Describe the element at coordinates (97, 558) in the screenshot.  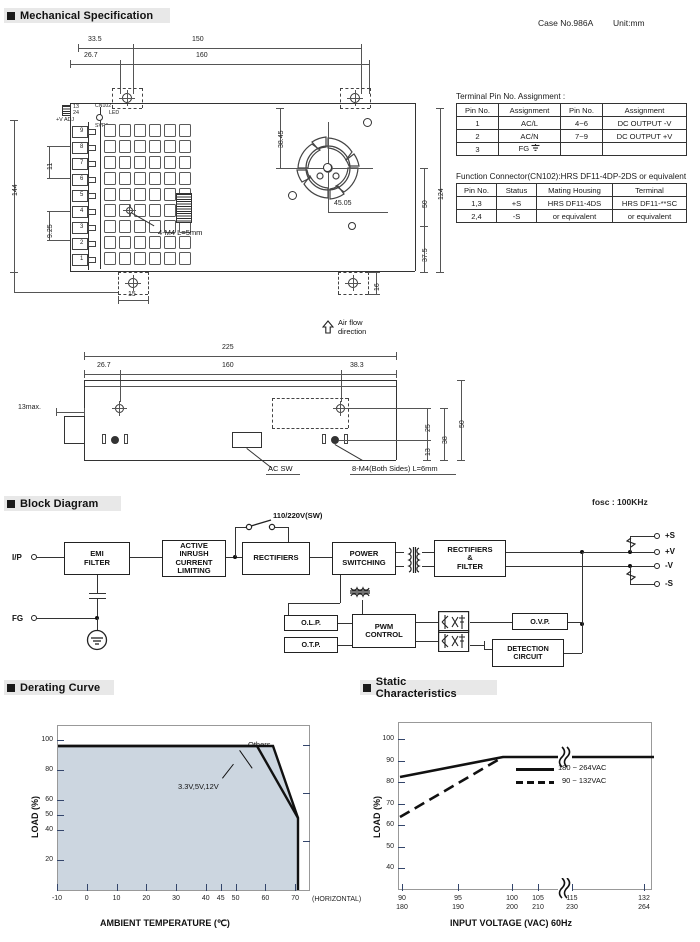
I see `block-emi-filter: EMI FILTER` at that location.